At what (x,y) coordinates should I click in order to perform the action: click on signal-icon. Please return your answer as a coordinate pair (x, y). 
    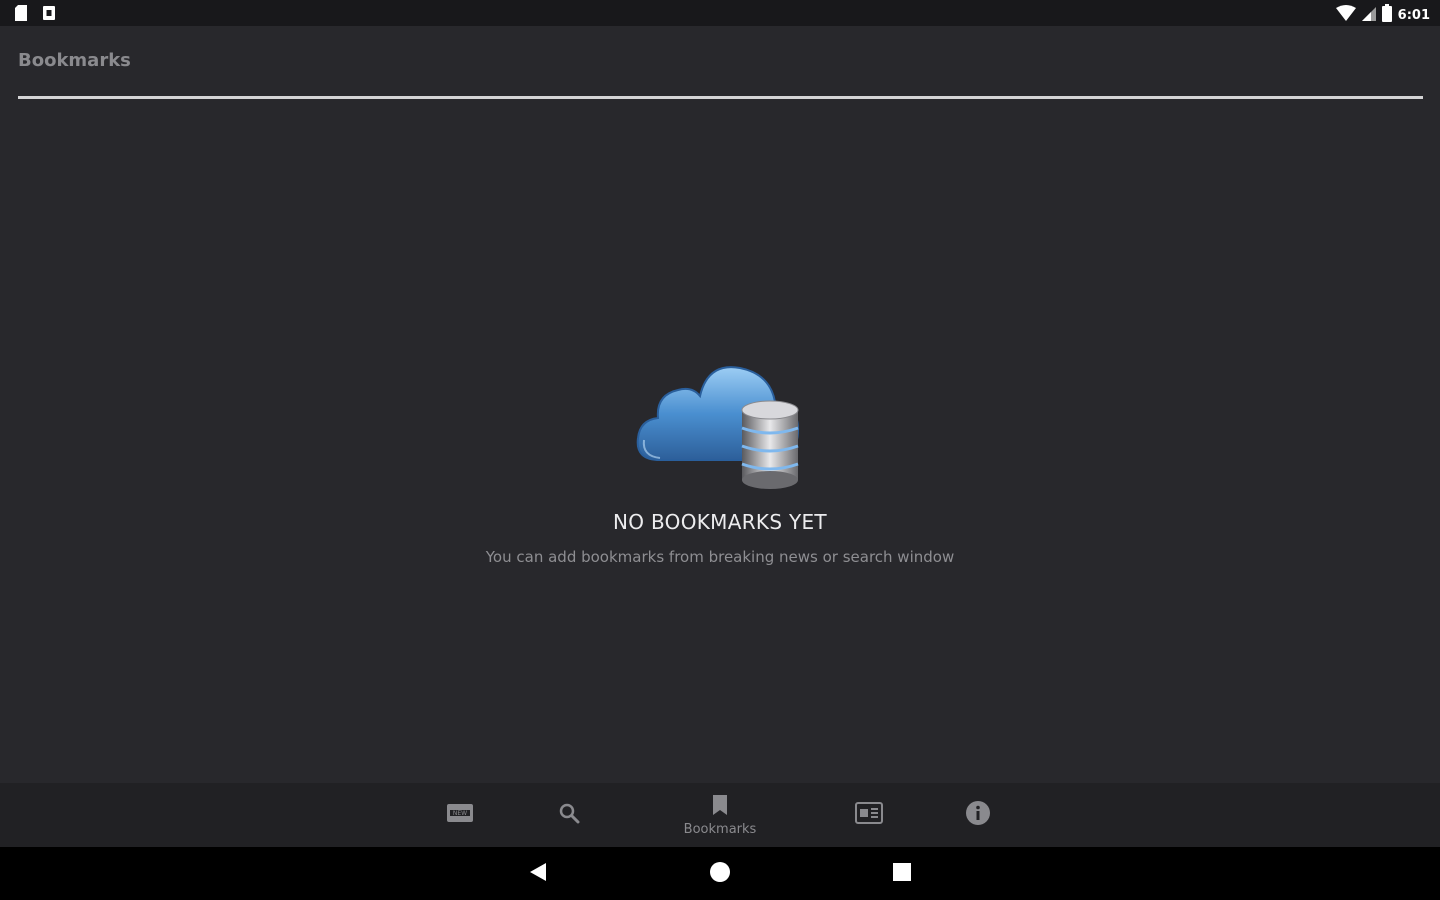
    Looking at the image, I should click on (1368, 15).